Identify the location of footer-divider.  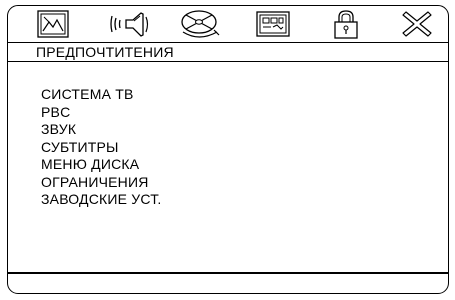
(228, 273).